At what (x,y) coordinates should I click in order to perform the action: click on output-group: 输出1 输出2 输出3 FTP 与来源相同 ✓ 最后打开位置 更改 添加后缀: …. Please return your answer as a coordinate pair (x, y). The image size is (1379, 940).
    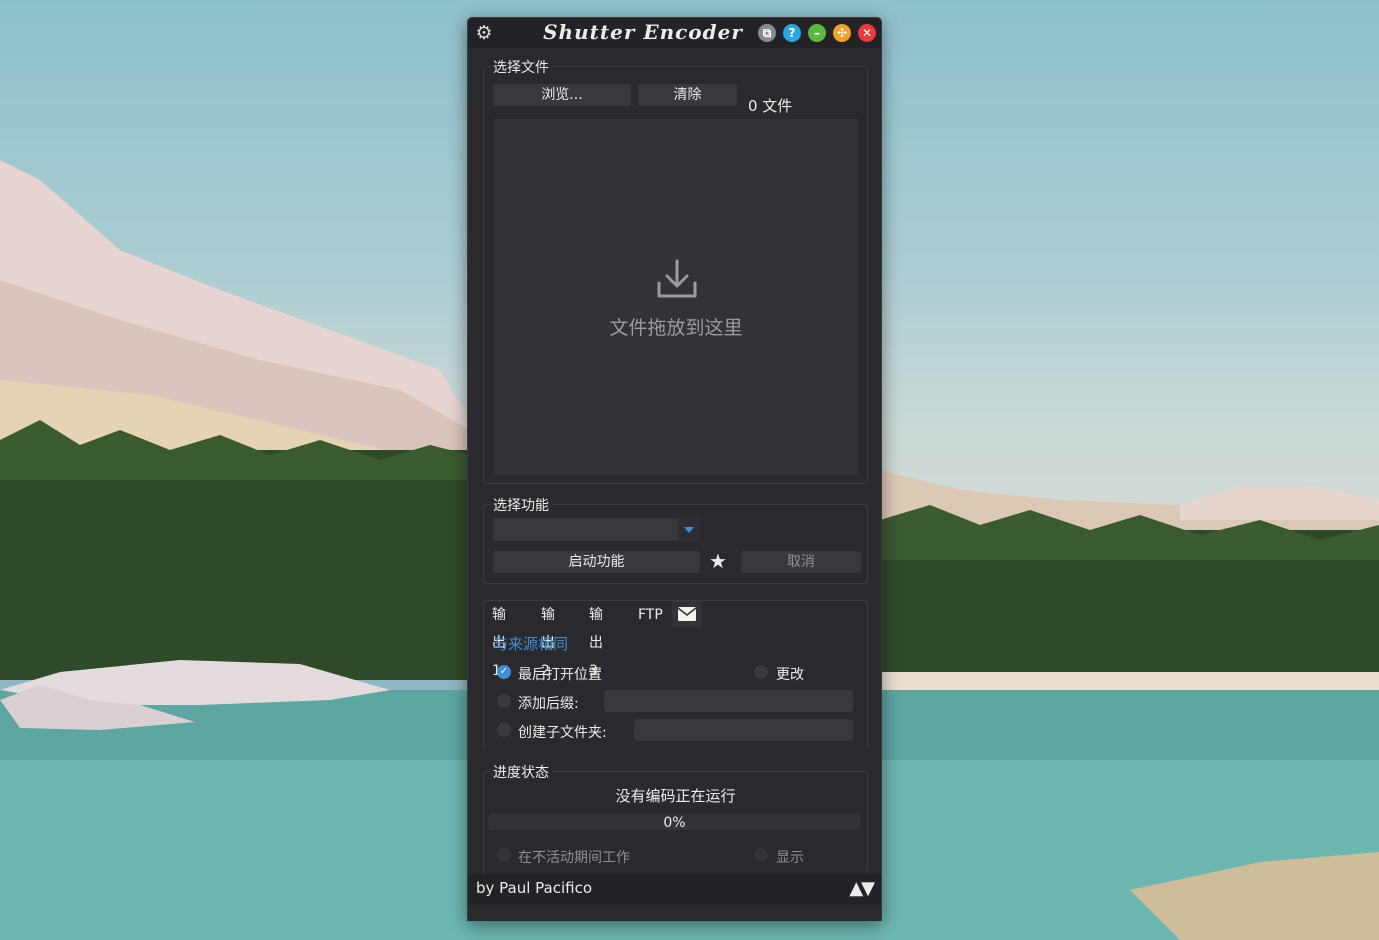
    Looking at the image, I should click on (675, 675).